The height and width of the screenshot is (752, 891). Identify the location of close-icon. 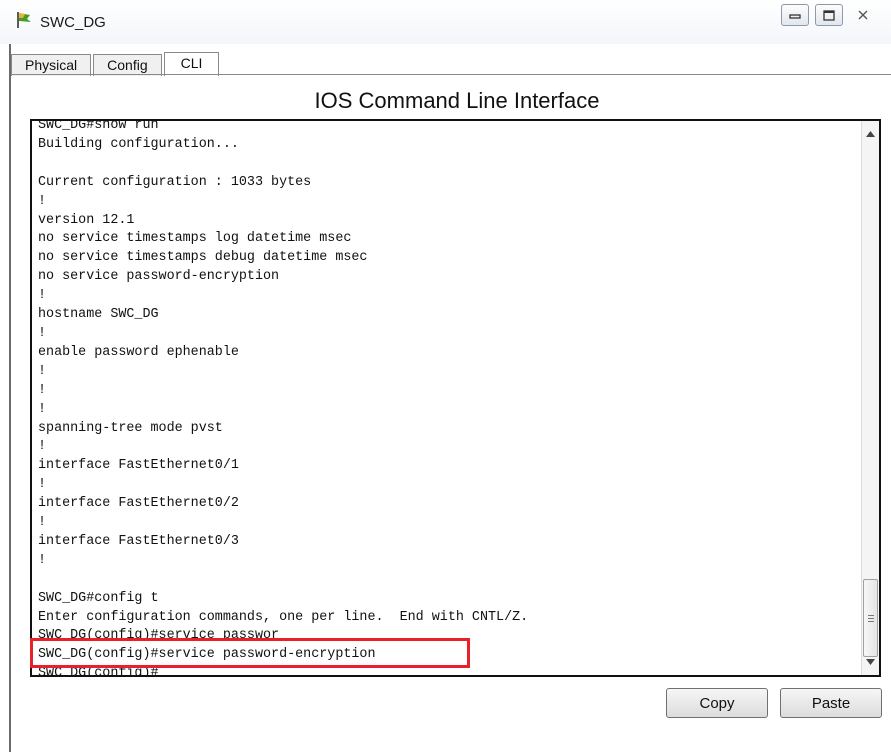
(863, 15).